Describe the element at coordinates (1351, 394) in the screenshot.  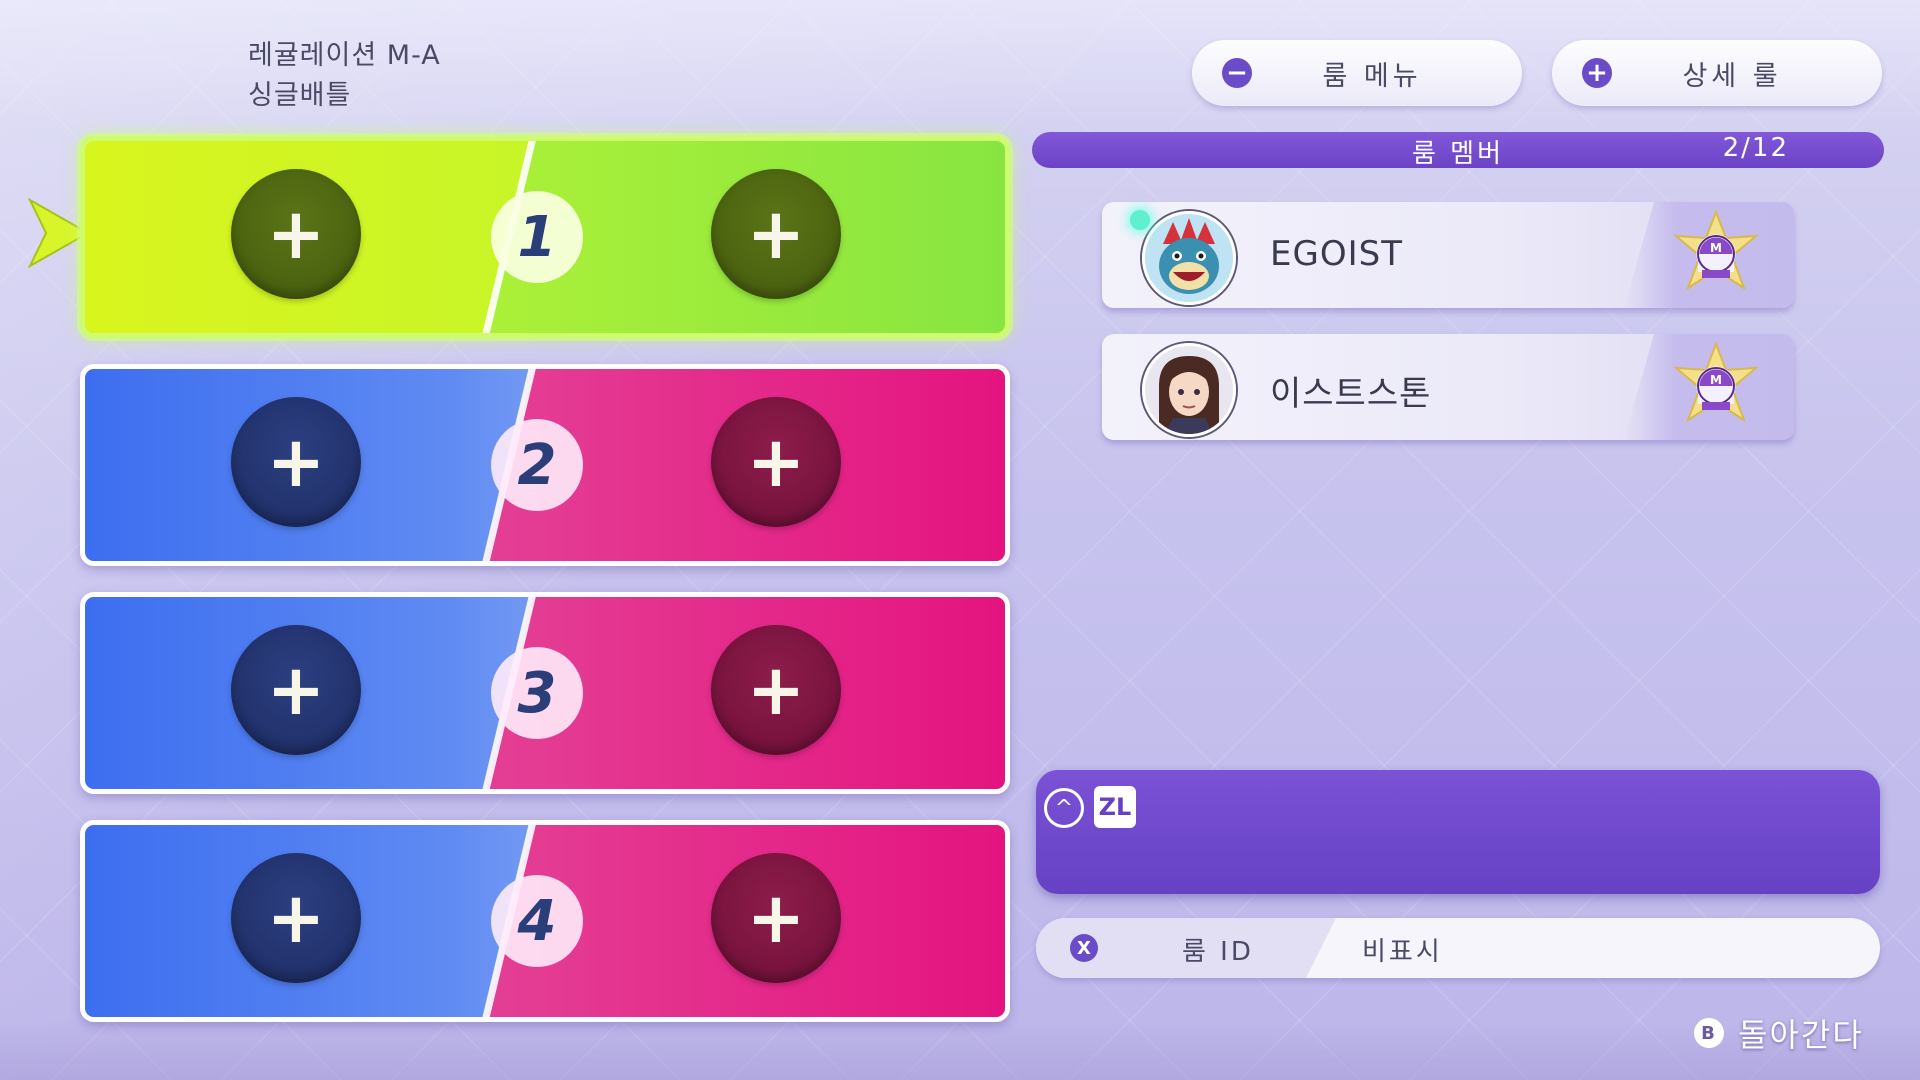
I see `member-name: 이스트스톤` at that location.